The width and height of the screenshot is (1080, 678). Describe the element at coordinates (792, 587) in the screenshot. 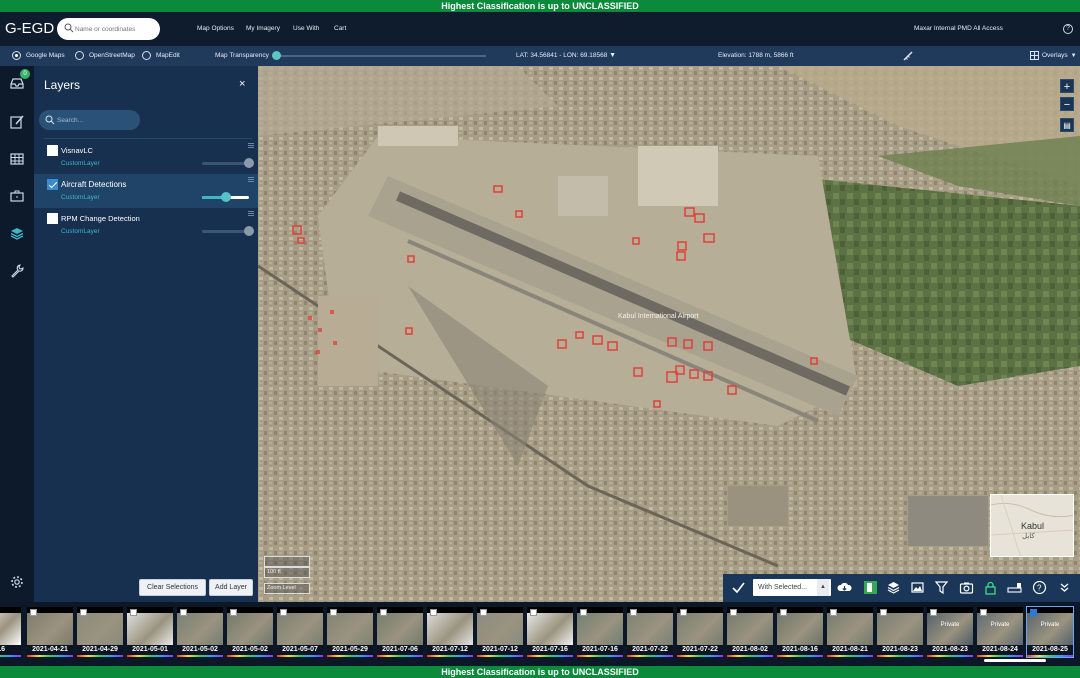

I see `with-selected-dropdown: With Selected... ▲` at that location.